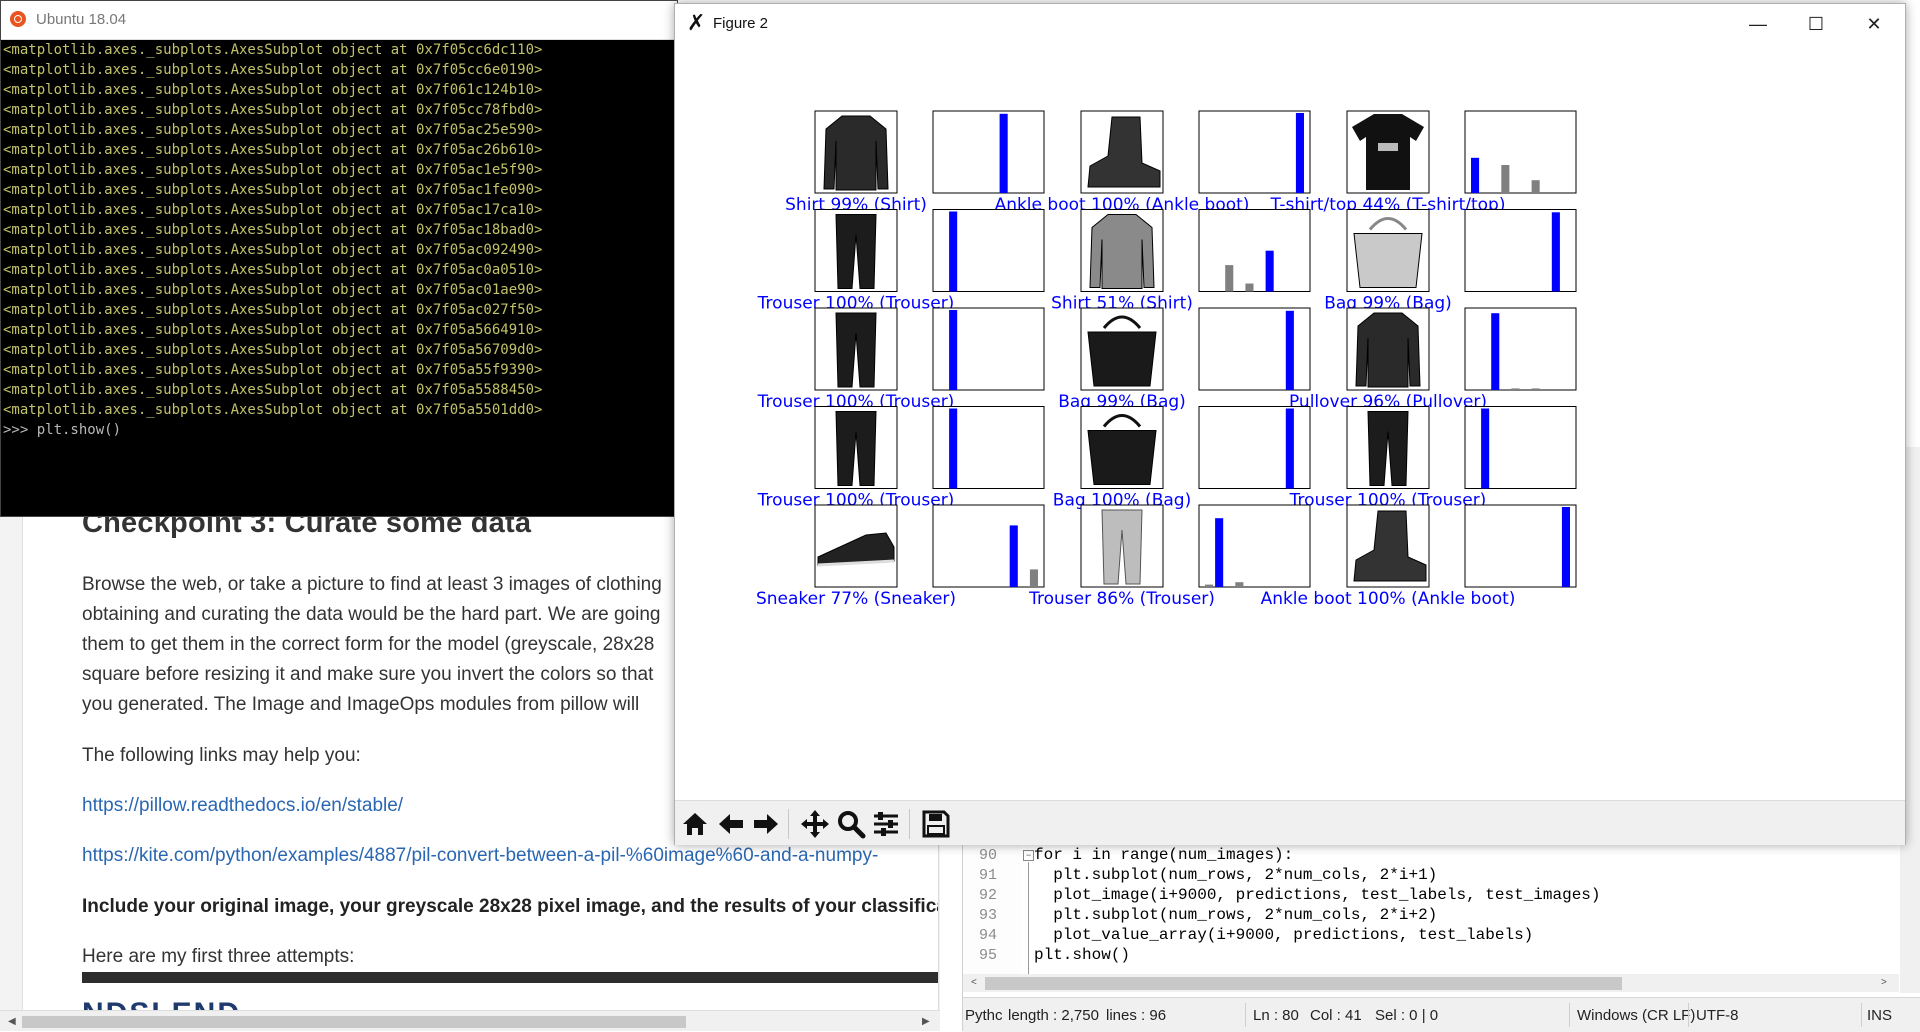  I want to click on save-icon, so click(936, 824).